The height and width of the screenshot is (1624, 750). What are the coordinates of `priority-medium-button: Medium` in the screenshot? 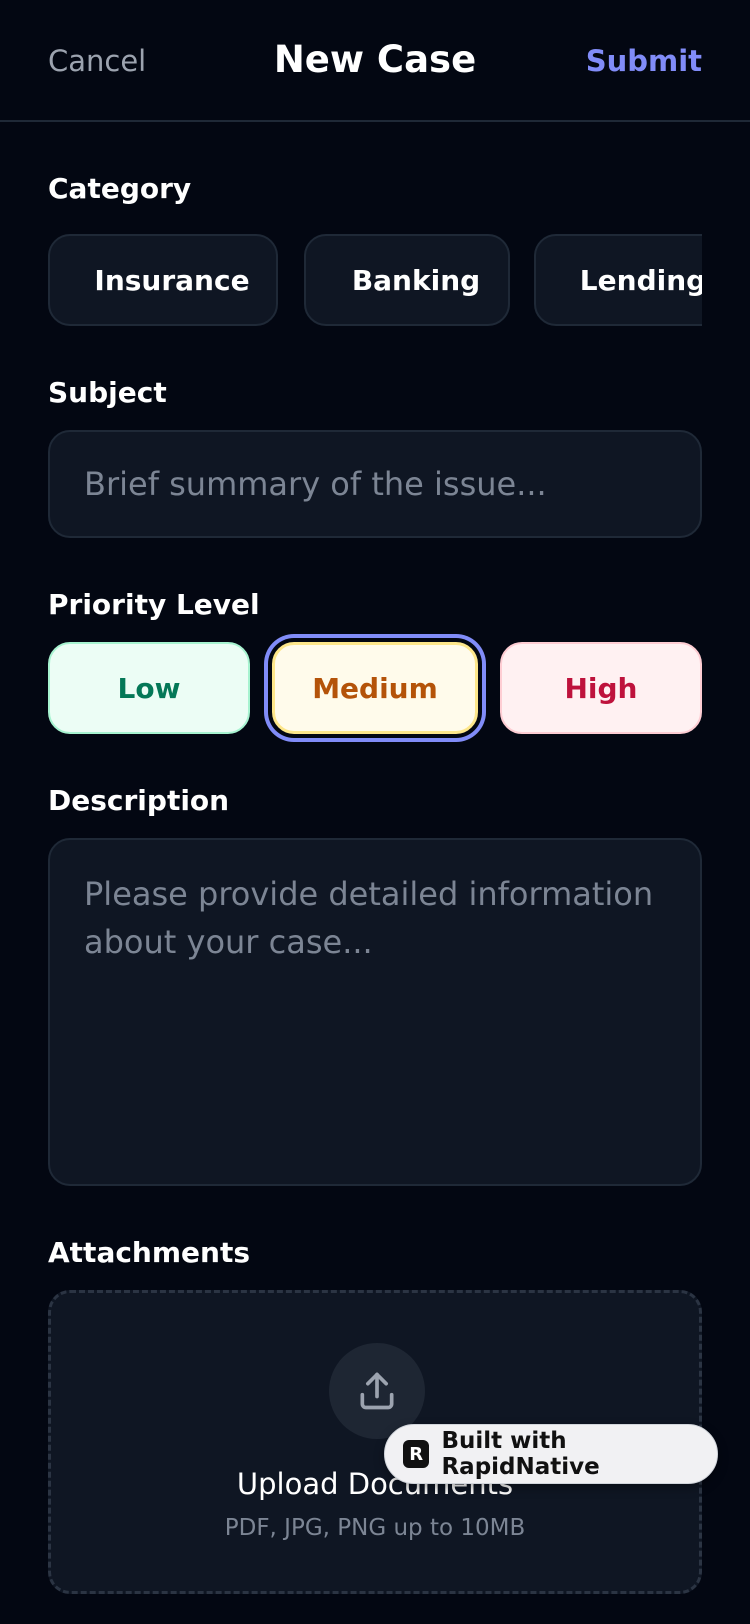 It's located at (375, 688).